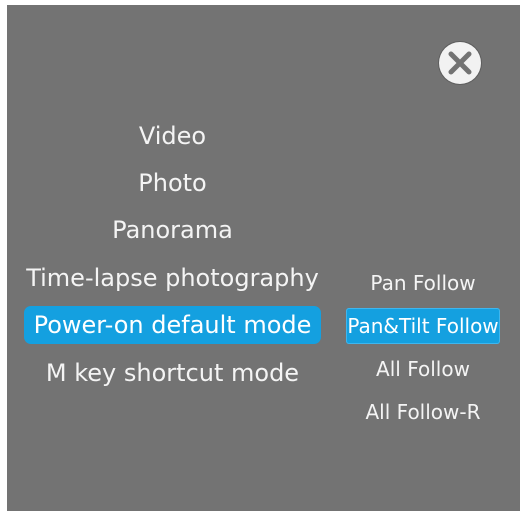 This screenshot has width=529, height=517. What do you see at coordinates (172, 136) in the screenshot?
I see `menu-item-video: Video` at bounding box center [172, 136].